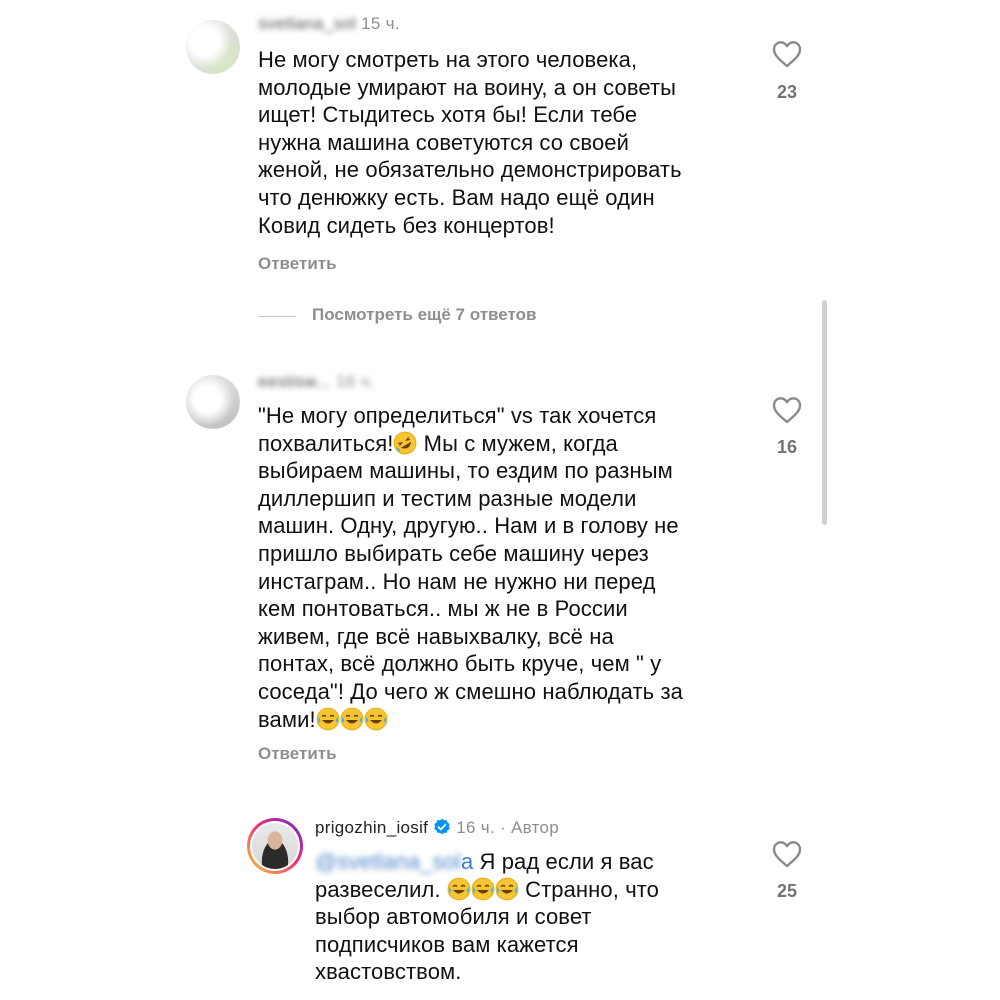  I want to click on view-more-divider, so click(277, 316).